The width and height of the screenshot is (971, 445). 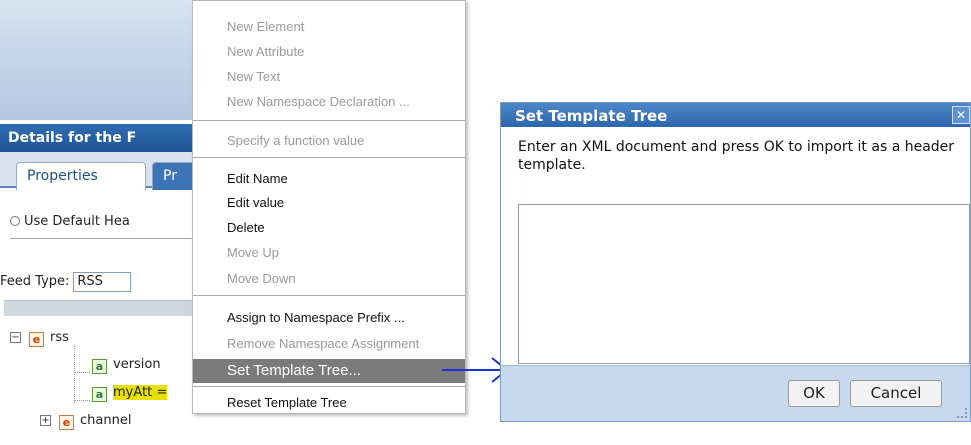 I want to click on menu-item-move-up: Move Up, so click(x=329, y=253).